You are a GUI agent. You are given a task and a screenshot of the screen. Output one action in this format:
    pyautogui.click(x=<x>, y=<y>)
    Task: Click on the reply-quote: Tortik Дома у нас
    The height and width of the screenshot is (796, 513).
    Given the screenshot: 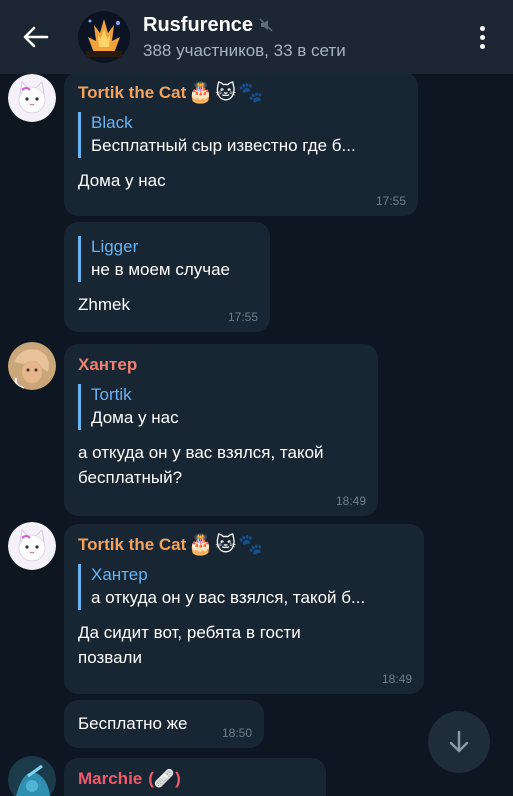 What is the action you would take?
    pyautogui.click(x=221, y=407)
    